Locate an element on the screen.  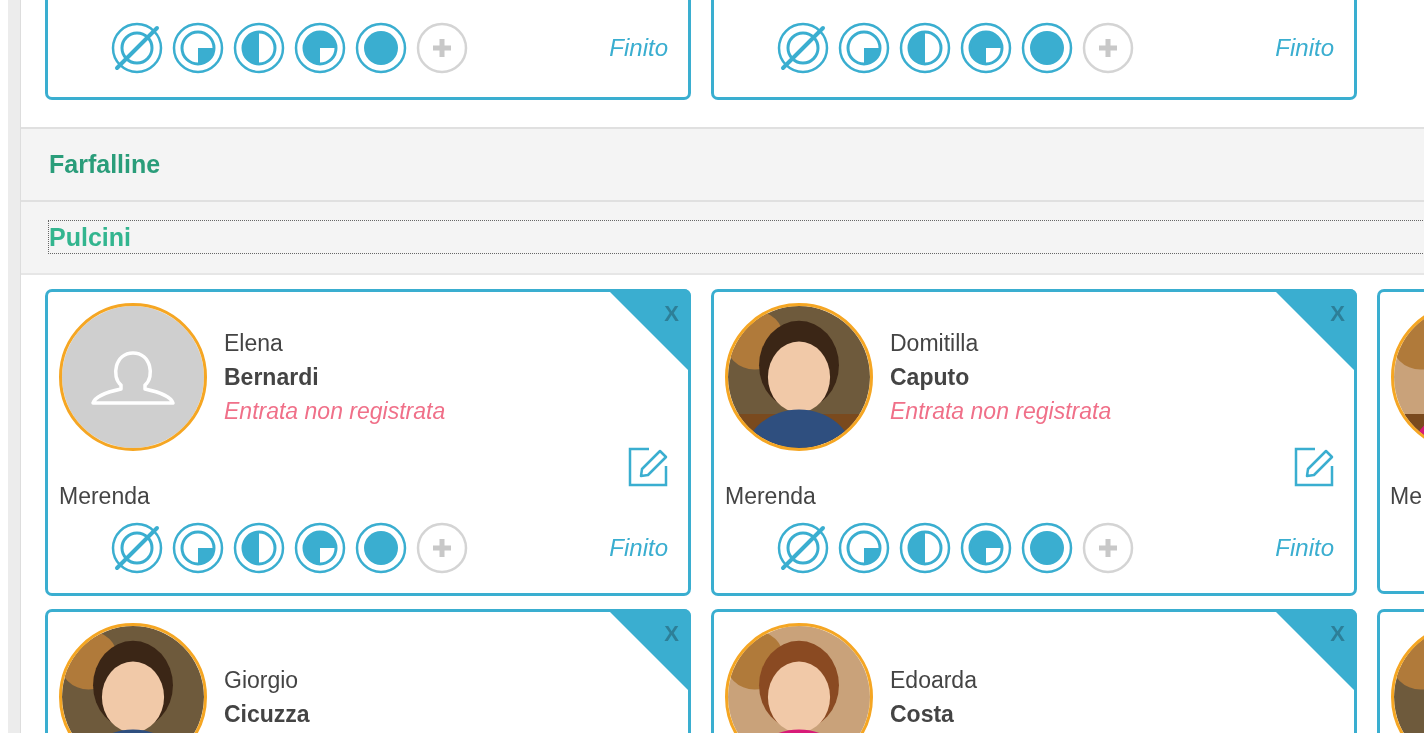
last-name: Costa is located at coordinates (922, 714).